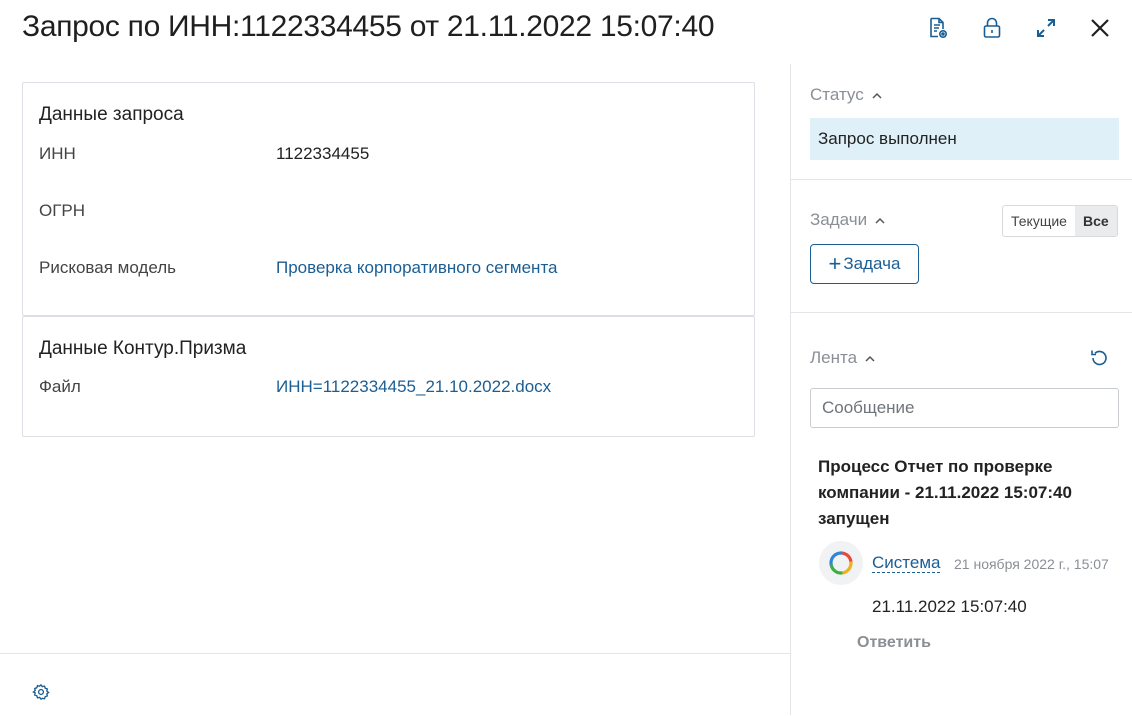 This screenshot has width=1132, height=716. What do you see at coordinates (949, 606) in the screenshot?
I see `feed-post-body: 21.11.2022 15:07:40` at bounding box center [949, 606].